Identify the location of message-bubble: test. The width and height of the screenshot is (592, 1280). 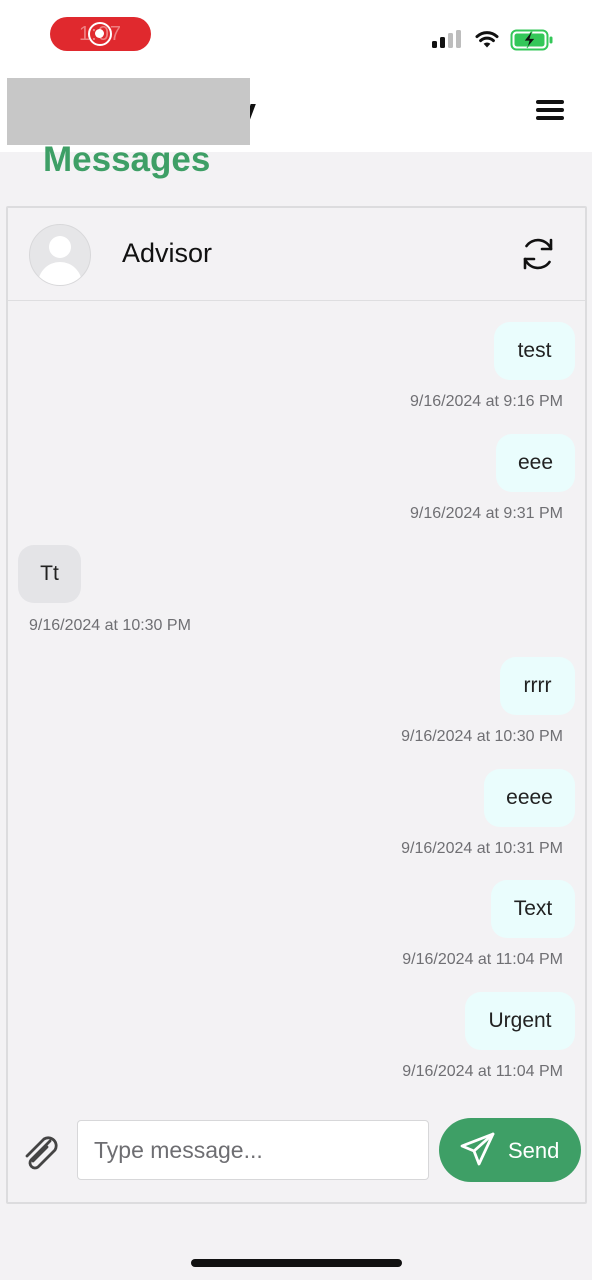
(534, 351).